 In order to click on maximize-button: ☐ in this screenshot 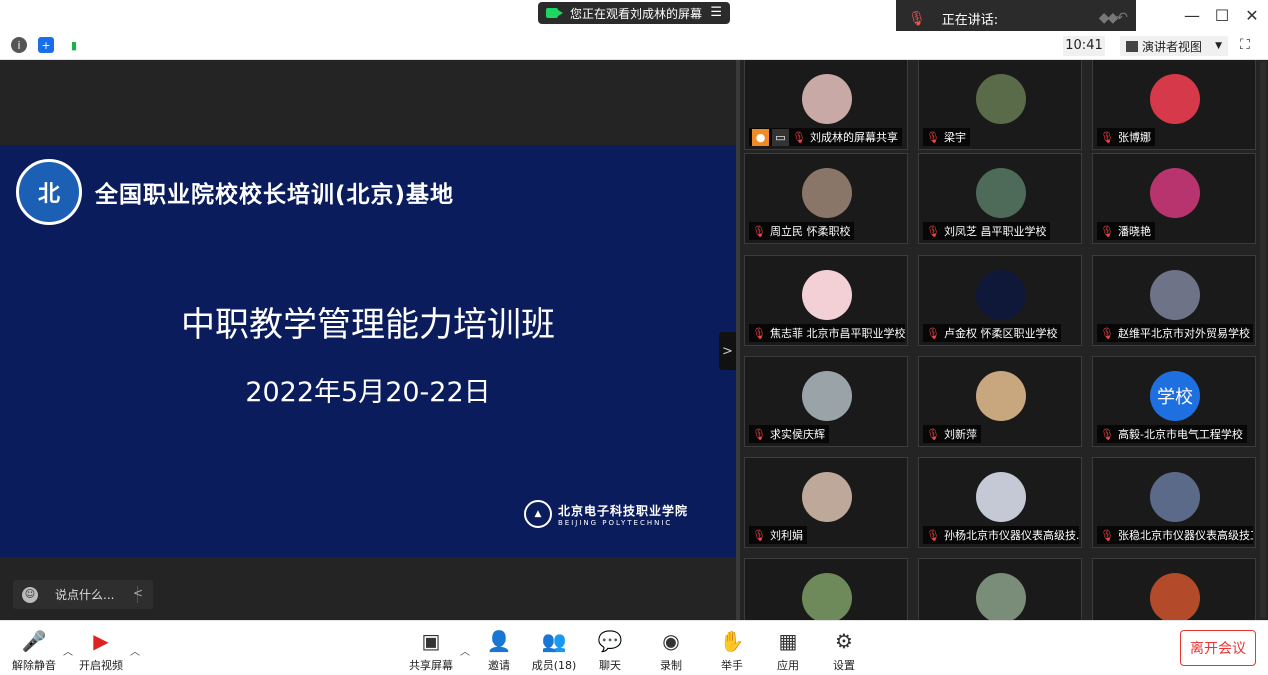, I will do `click(1222, 15)`.